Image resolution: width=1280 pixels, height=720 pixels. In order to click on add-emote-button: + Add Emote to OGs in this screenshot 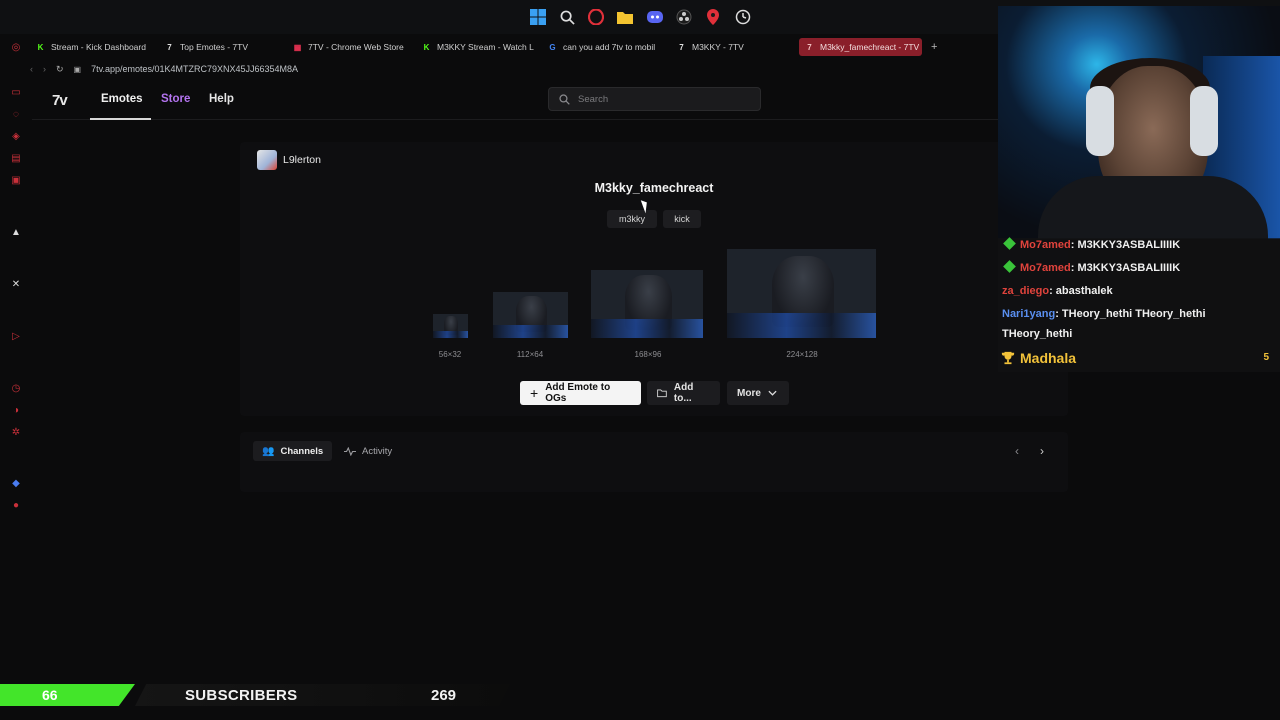, I will do `click(580, 393)`.